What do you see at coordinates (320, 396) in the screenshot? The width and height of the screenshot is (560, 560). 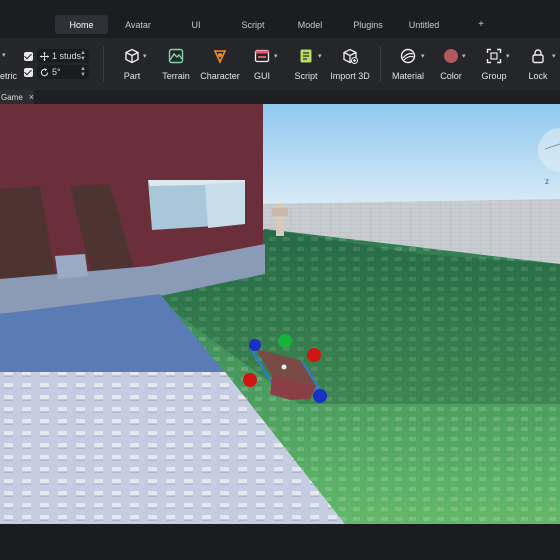 I see `z-axis-handle-negative` at bounding box center [320, 396].